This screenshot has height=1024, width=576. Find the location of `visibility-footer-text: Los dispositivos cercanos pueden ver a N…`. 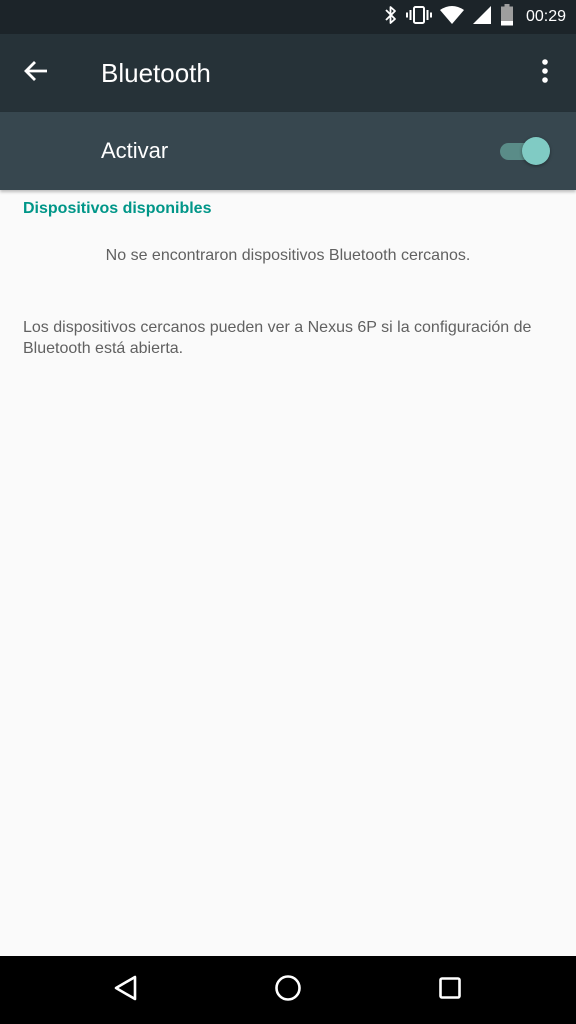

visibility-footer-text: Los dispositivos cercanos pueden ver a N… is located at coordinates (277, 338).